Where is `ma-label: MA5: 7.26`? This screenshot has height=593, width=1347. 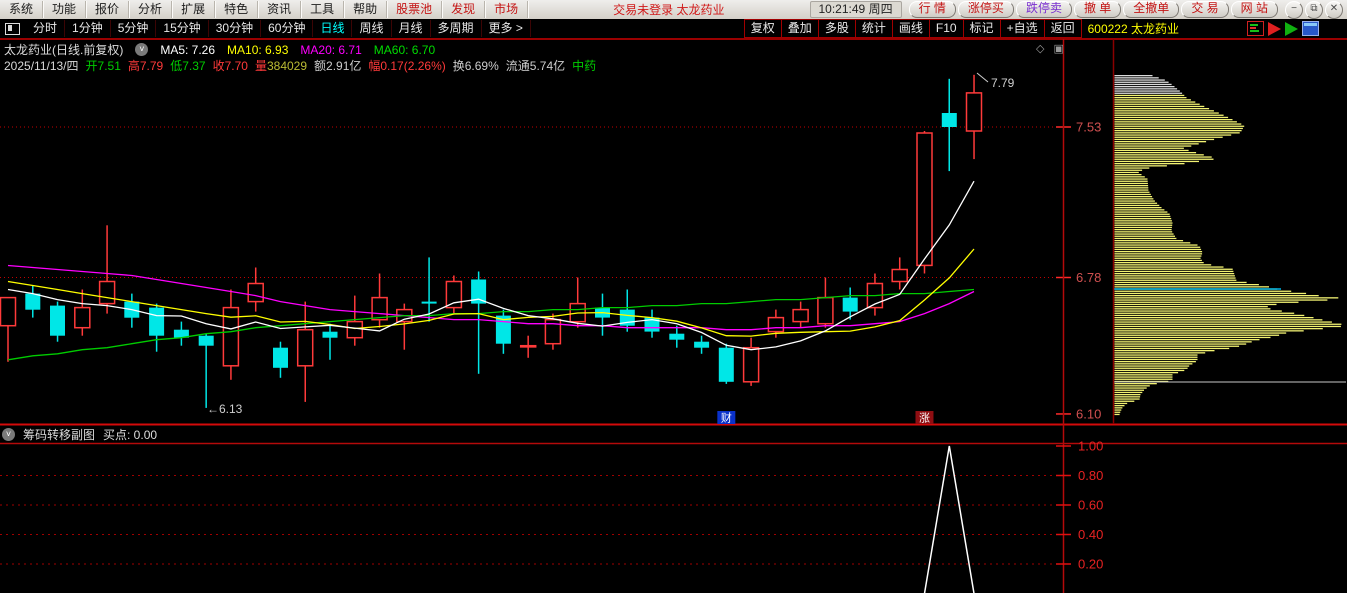 ma-label: MA5: 7.26 is located at coordinates (188, 49).